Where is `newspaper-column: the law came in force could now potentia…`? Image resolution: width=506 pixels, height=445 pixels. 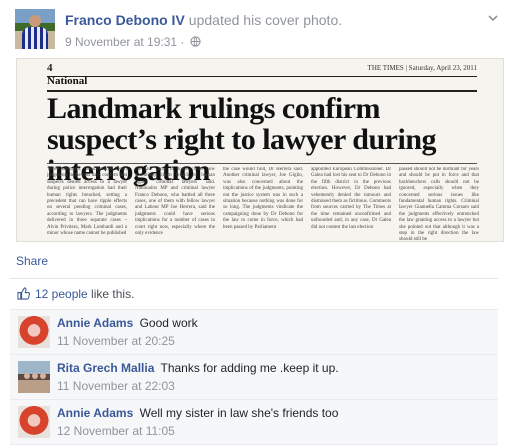
newspaper-column: the law came in force could now potentia… is located at coordinates (175, 202).